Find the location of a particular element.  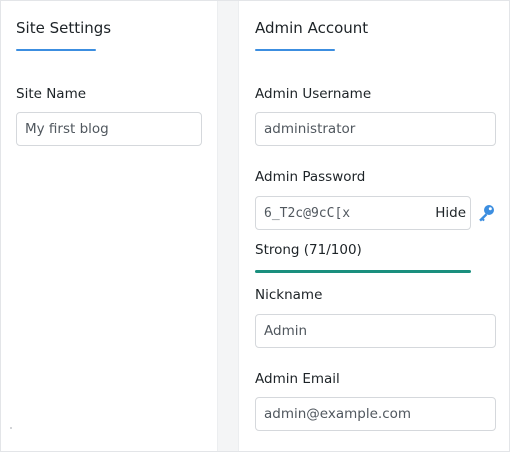

admin-email-input is located at coordinates (375, 414).